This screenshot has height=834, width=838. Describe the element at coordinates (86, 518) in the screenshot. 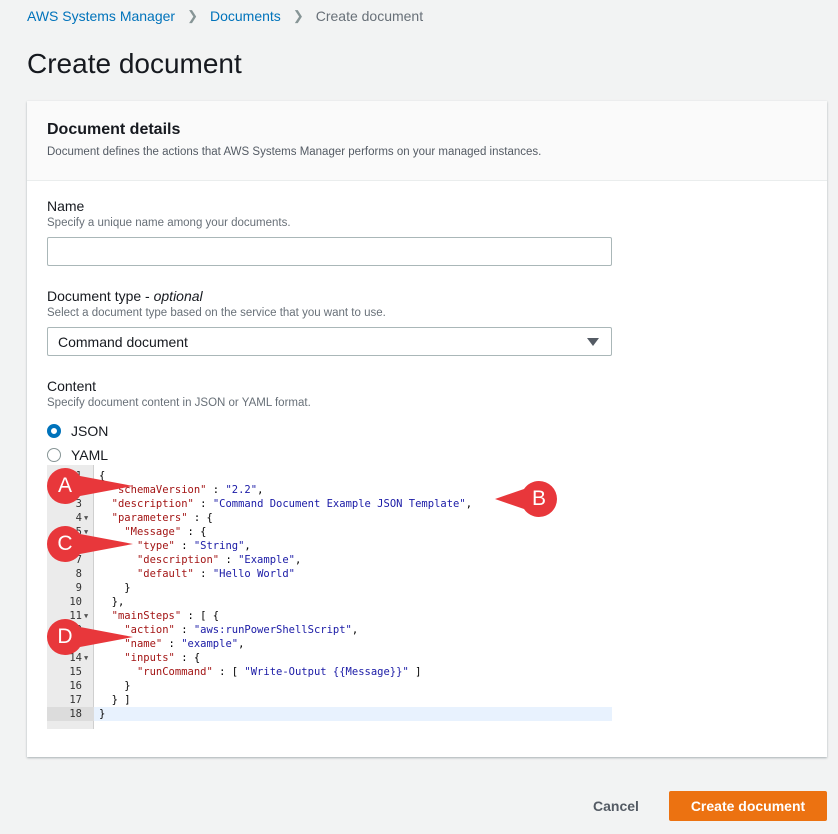

I see `fold-arrow-icon: ▼` at that location.